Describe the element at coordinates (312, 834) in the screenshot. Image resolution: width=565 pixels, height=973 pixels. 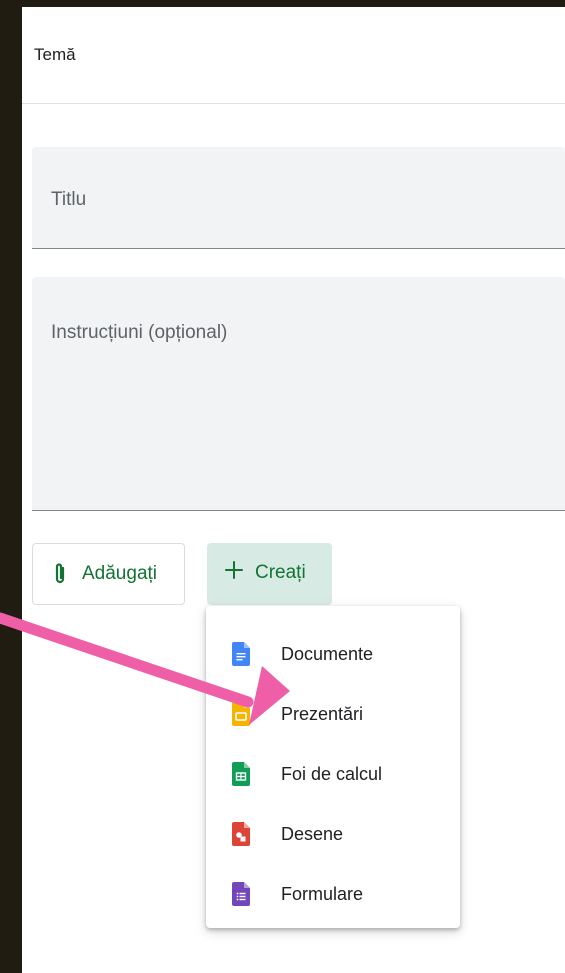
I see `menu-item-label: Desene` at that location.